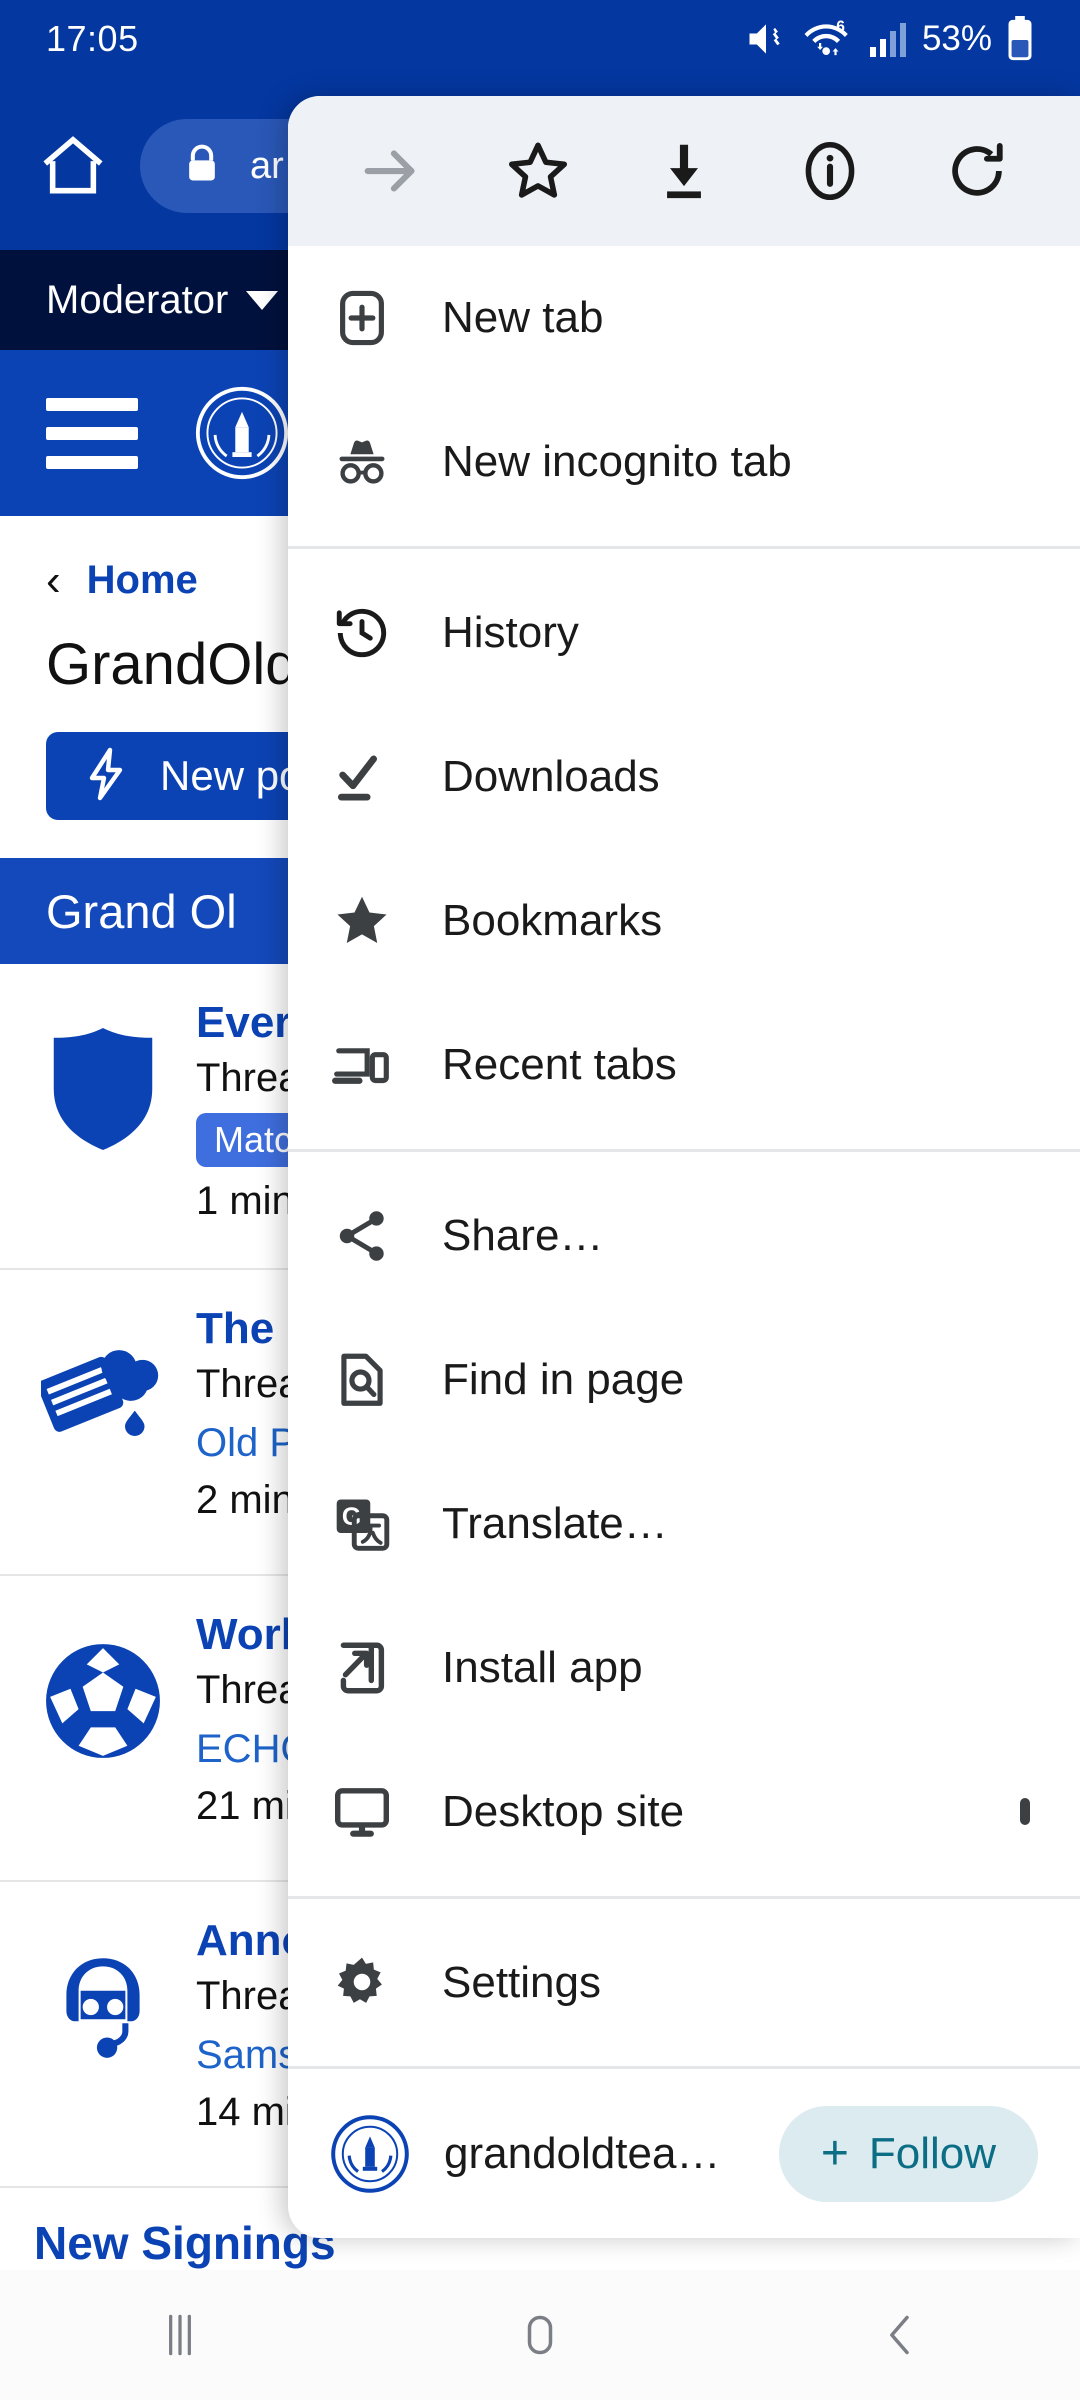  I want to click on follow-label: Follow, so click(932, 2153).